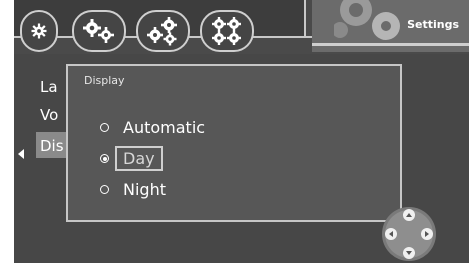  What do you see at coordinates (139, 158) in the screenshot?
I see `option-day-label: Day` at bounding box center [139, 158].